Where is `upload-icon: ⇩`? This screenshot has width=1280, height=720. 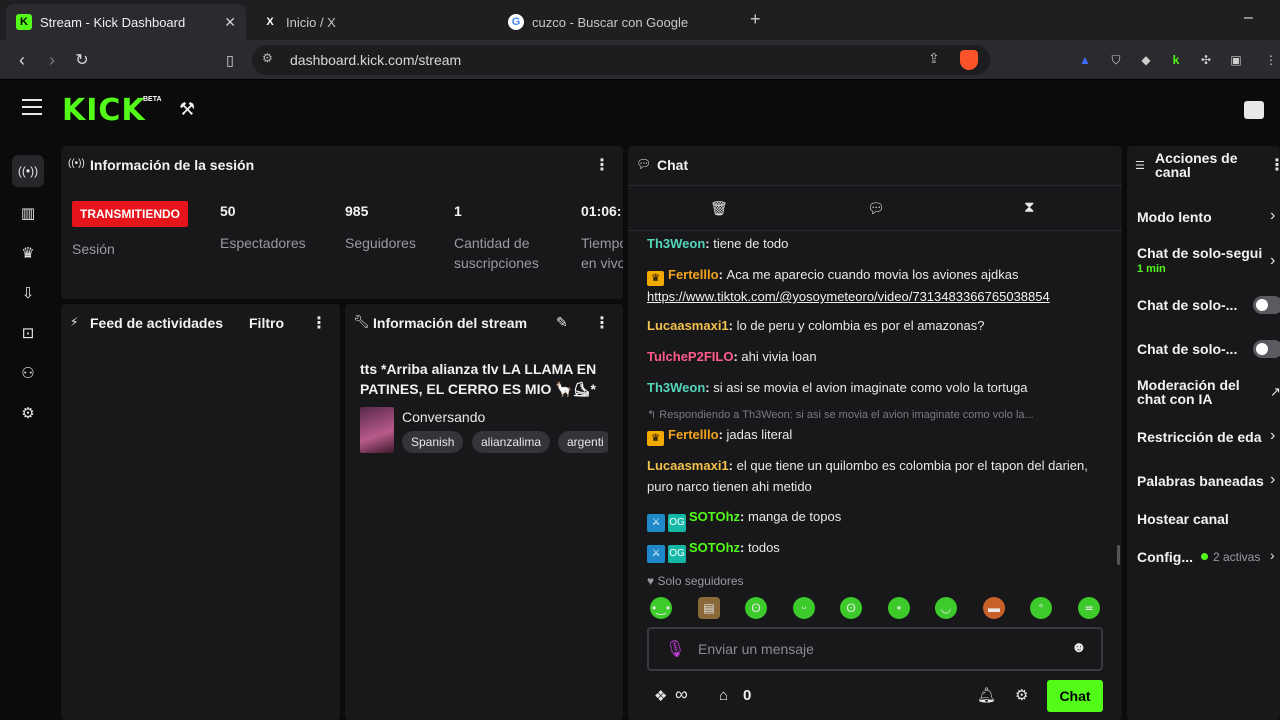 upload-icon: ⇩ is located at coordinates (28, 293).